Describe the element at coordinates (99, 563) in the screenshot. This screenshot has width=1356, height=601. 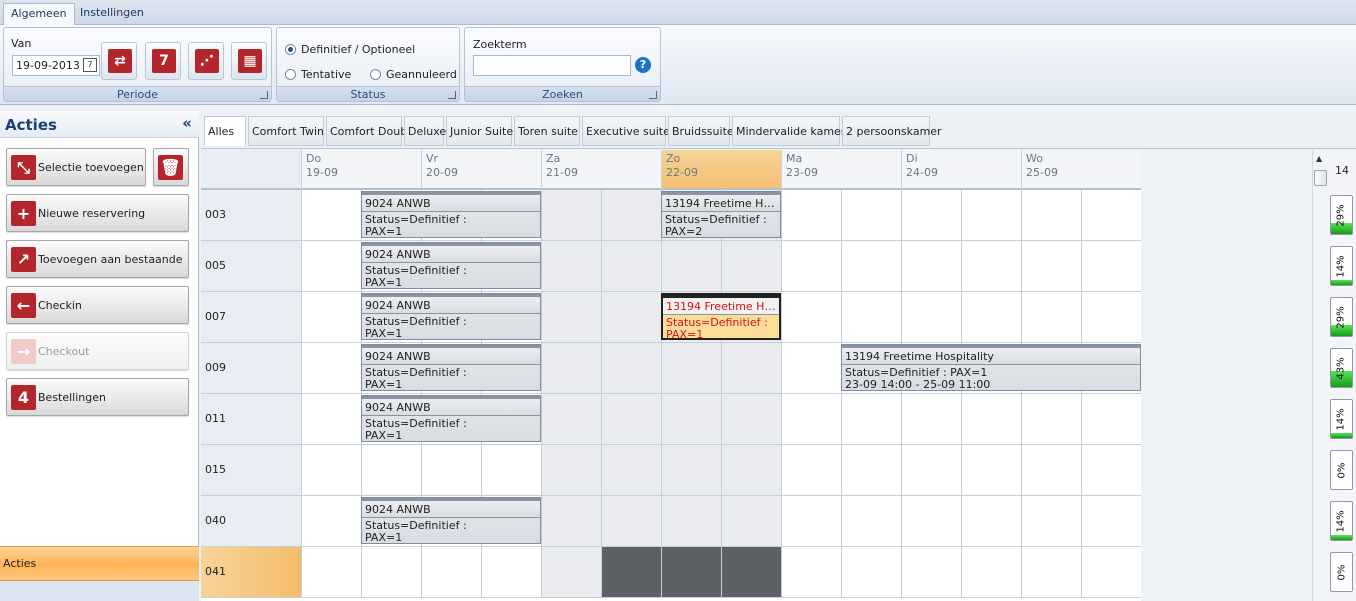
I see `sidebar-footer-tab: Acties` at that location.